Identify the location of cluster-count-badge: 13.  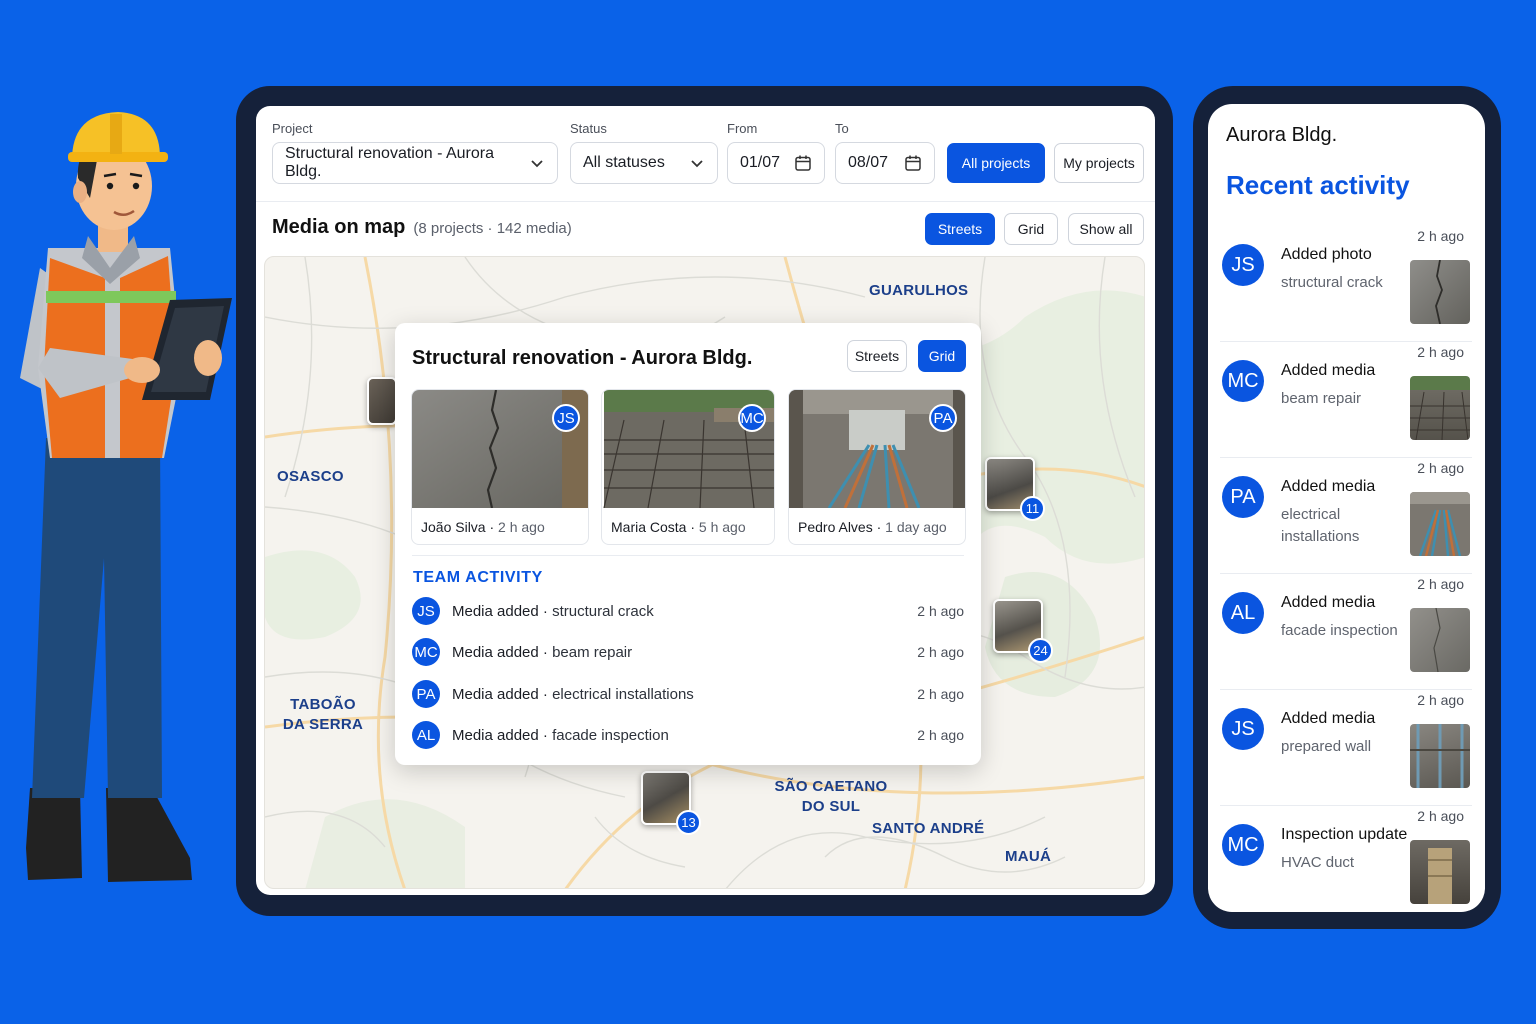
(688, 822).